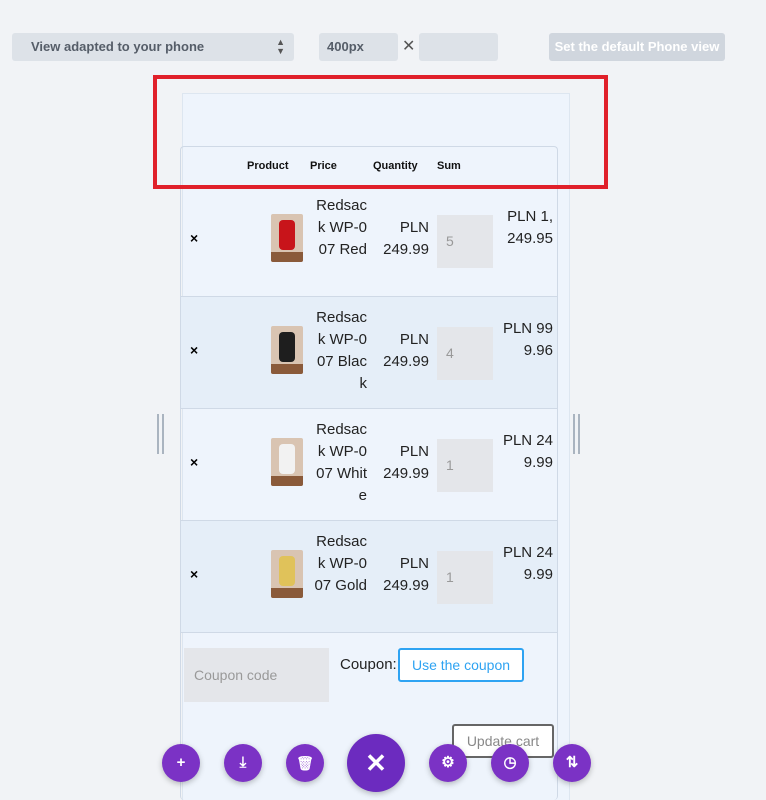  I want to click on history-icon: ◷, so click(510, 763).